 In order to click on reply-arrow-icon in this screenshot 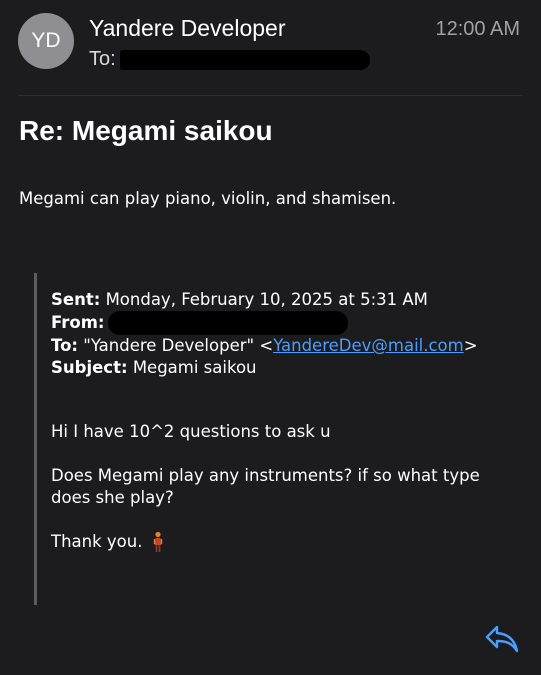, I will do `click(502, 641)`.